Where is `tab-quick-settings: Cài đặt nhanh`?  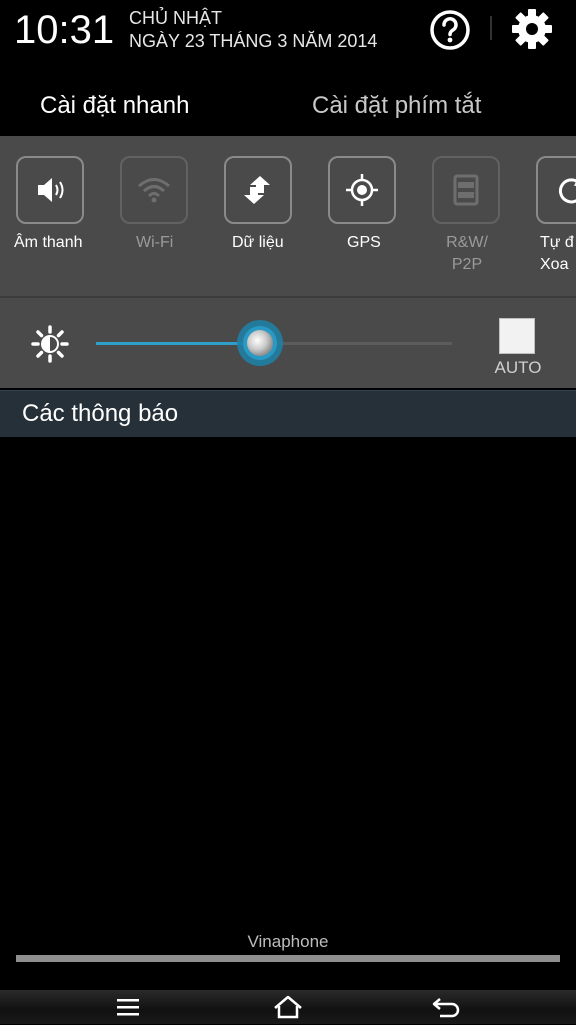 tab-quick-settings: Cài đặt nhanh is located at coordinates (114, 103).